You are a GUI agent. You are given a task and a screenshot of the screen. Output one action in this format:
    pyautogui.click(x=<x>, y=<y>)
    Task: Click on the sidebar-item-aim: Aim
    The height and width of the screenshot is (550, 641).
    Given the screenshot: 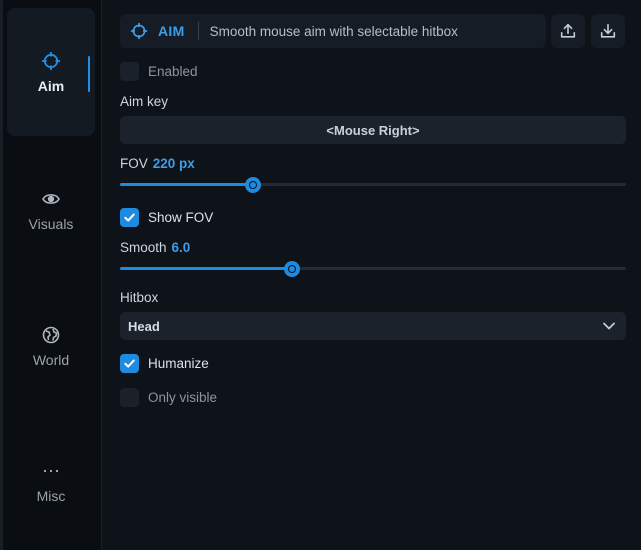 What is the action you would take?
    pyautogui.click(x=51, y=72)
    